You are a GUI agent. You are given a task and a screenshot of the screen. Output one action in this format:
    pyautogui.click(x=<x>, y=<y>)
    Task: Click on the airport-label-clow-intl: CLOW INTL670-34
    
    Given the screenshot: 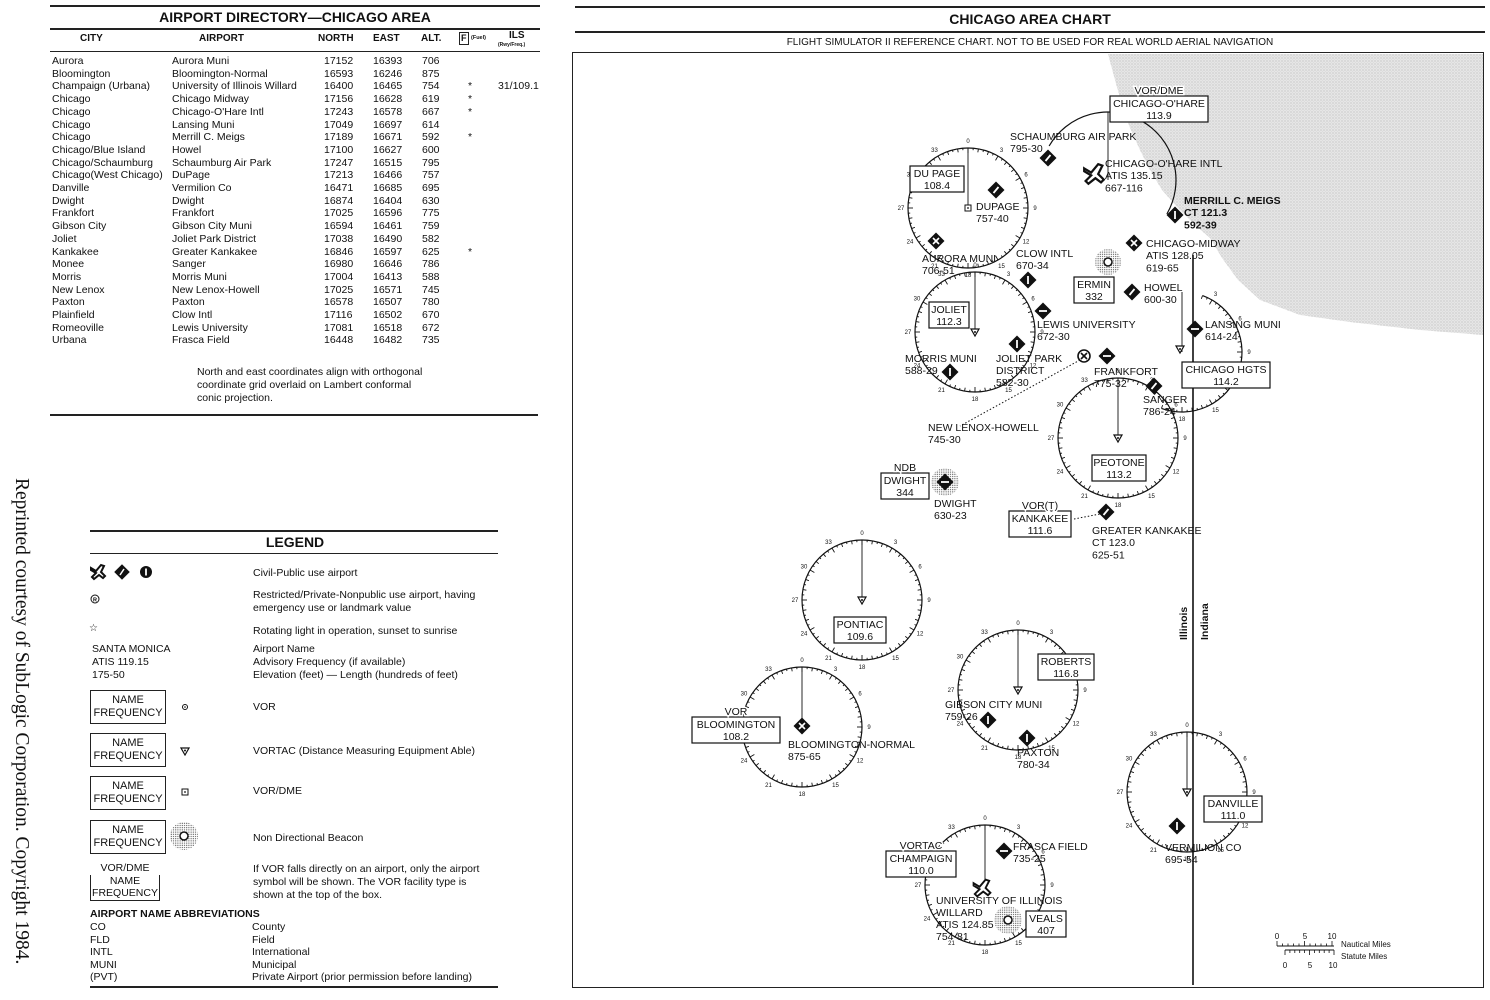 What is the action you would take?
    pyautogui.click(x=1044, y=260)
    